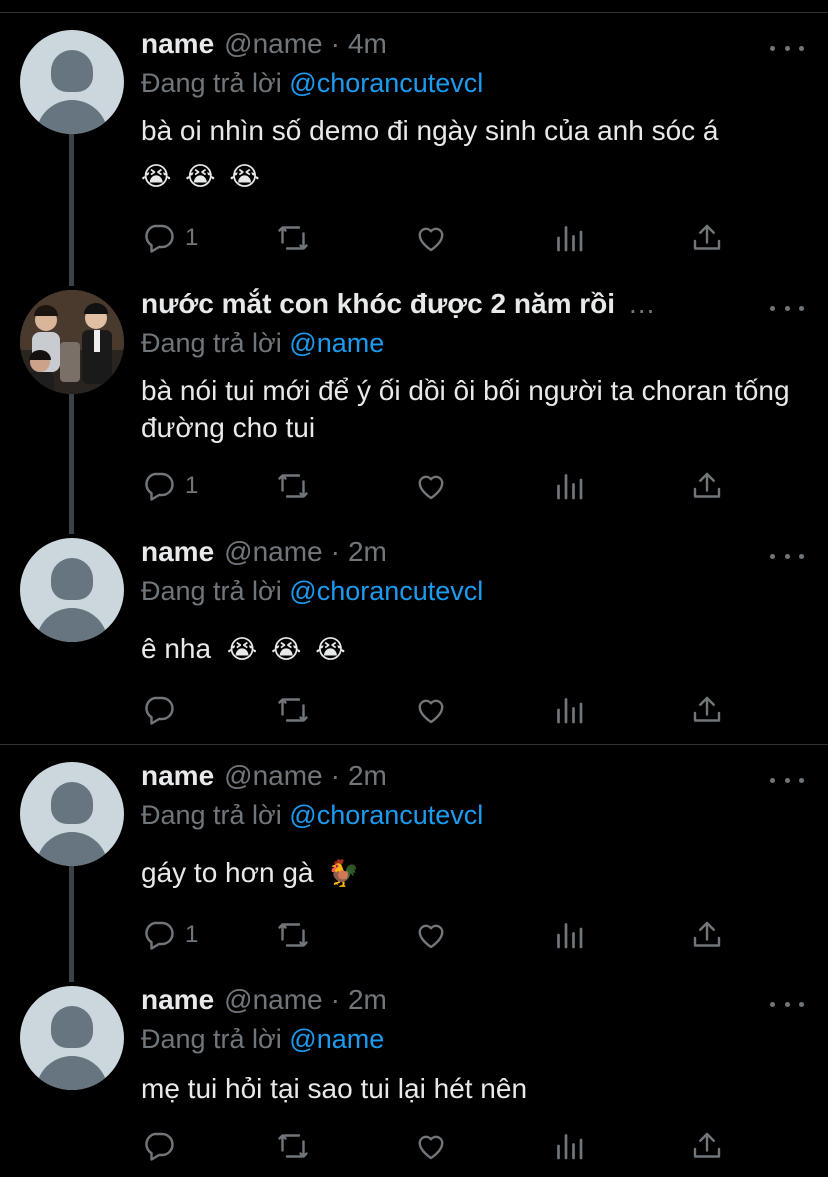 This screenshot has height=1177, width=828. I want to click on tweet-text: gáy to hơn gà 🐓, so click(471, 872).